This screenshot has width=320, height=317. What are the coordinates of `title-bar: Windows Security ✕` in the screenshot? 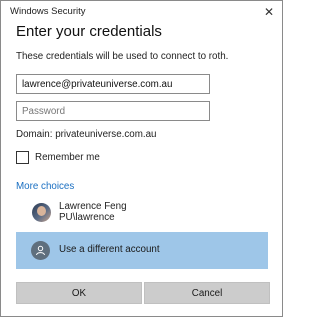 It's located at (141, 12).